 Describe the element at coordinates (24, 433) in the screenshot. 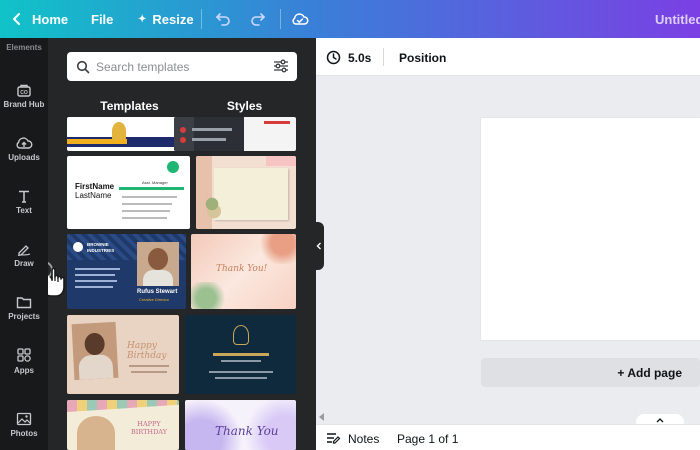

I see `rail-item-label: Photos` at that location.